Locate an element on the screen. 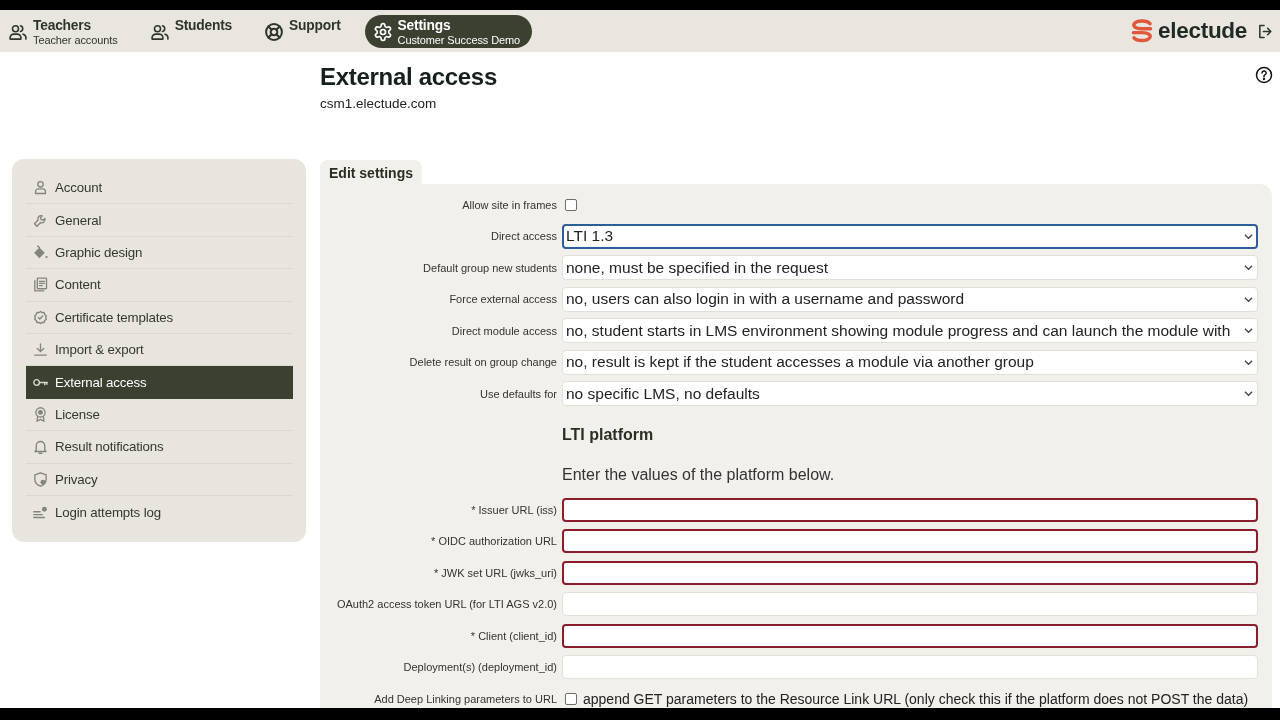 The width and height of the screenshot is (1280, 720). sidebar-item: External access is located at coordinates (159, 382).